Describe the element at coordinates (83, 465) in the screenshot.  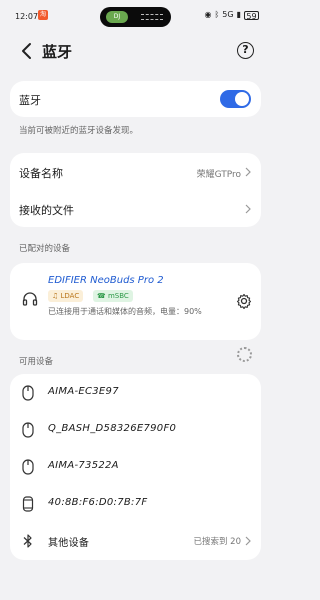
I see `available-device-name: AIMA-73522A` at that location.